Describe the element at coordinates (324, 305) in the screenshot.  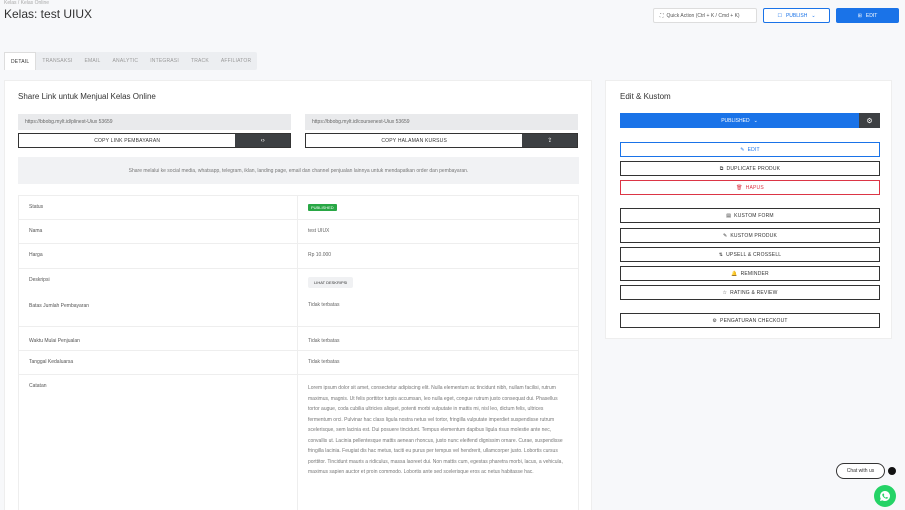
I see `limit-value: Tidak terbatas` at that location.